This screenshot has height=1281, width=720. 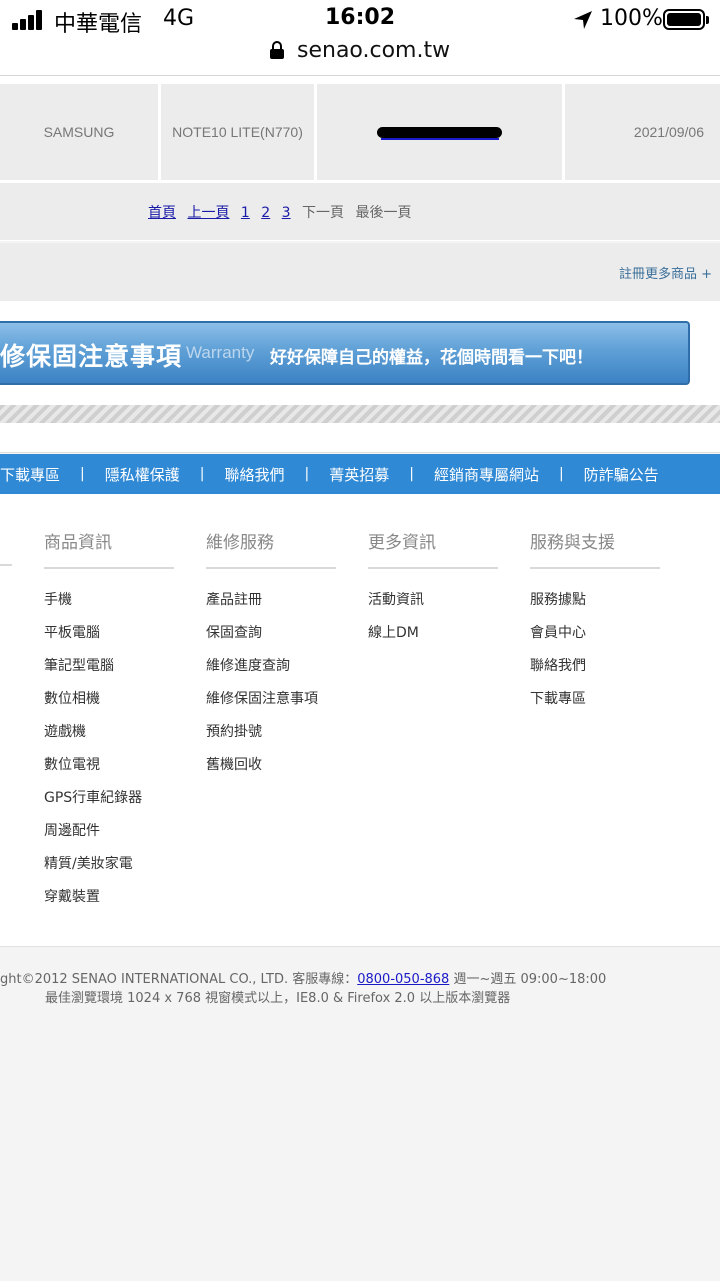 What do you see at coordinates (595, 672) in the screenshot?
I see `footer-link: 聯絡我們` at bounding box center [595, 672].